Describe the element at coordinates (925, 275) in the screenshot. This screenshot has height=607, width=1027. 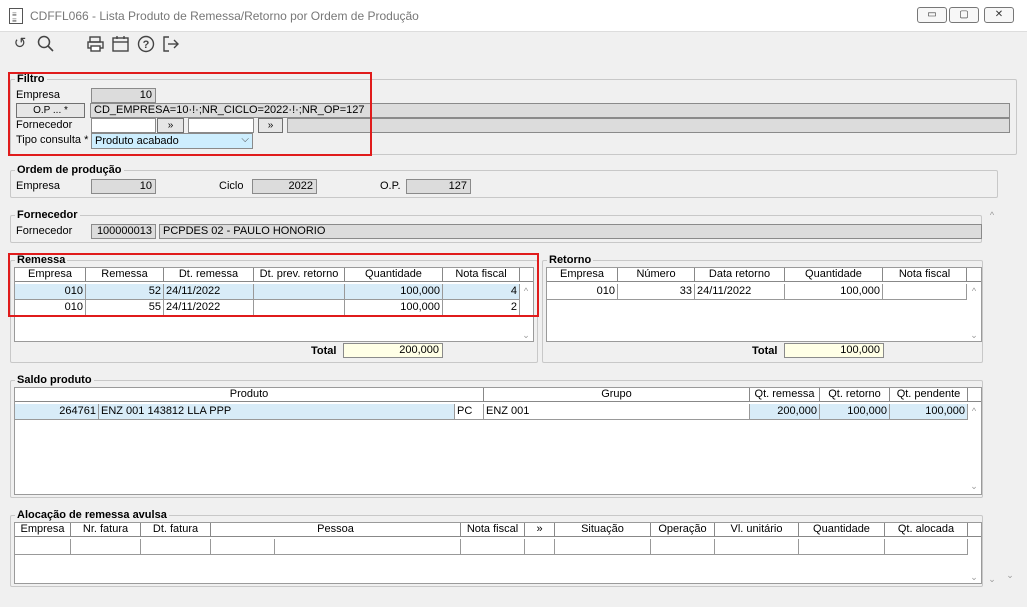
I see `retorno-col-nf: Nota fiscal` at that location.